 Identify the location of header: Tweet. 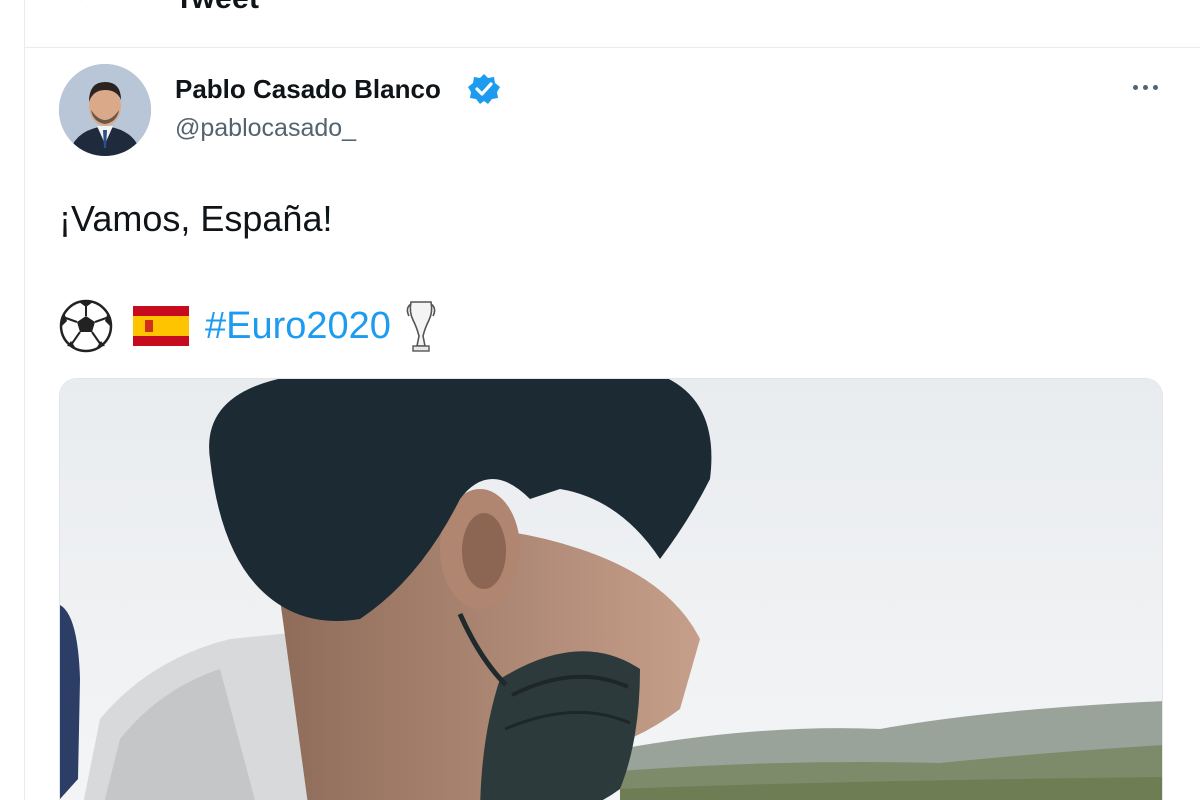
(612, 24).